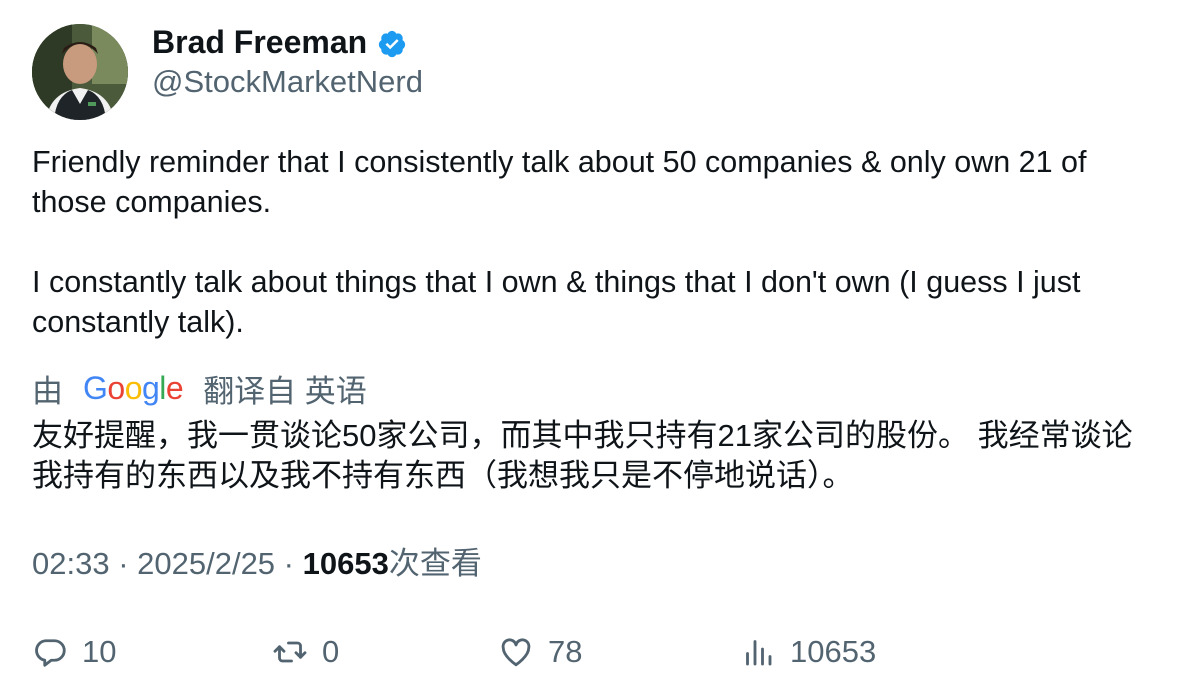 This screenshot has height=698, width=1196. I want to click on retweet-button: 0, so click(305, 652).